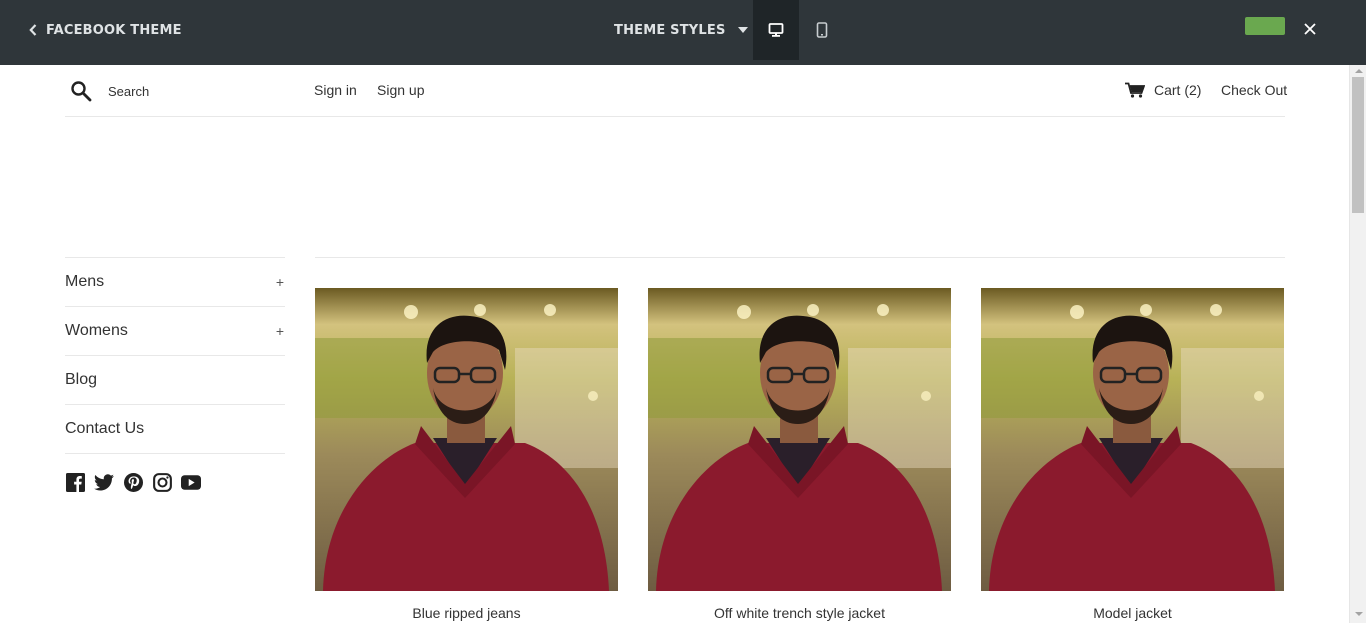  Describe the element at coordinates (104, 482) in the screenshot. I see `twitter-icon` at that location.